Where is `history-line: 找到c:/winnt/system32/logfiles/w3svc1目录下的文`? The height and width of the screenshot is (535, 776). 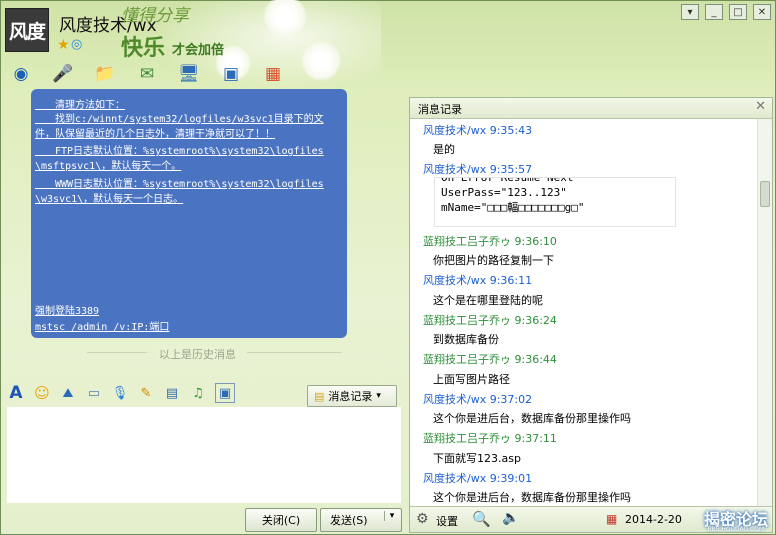 history-line: 找到c:/winnt/system32/logfiles/w3svc1目录下的文 is located at coordinates (179, 119).